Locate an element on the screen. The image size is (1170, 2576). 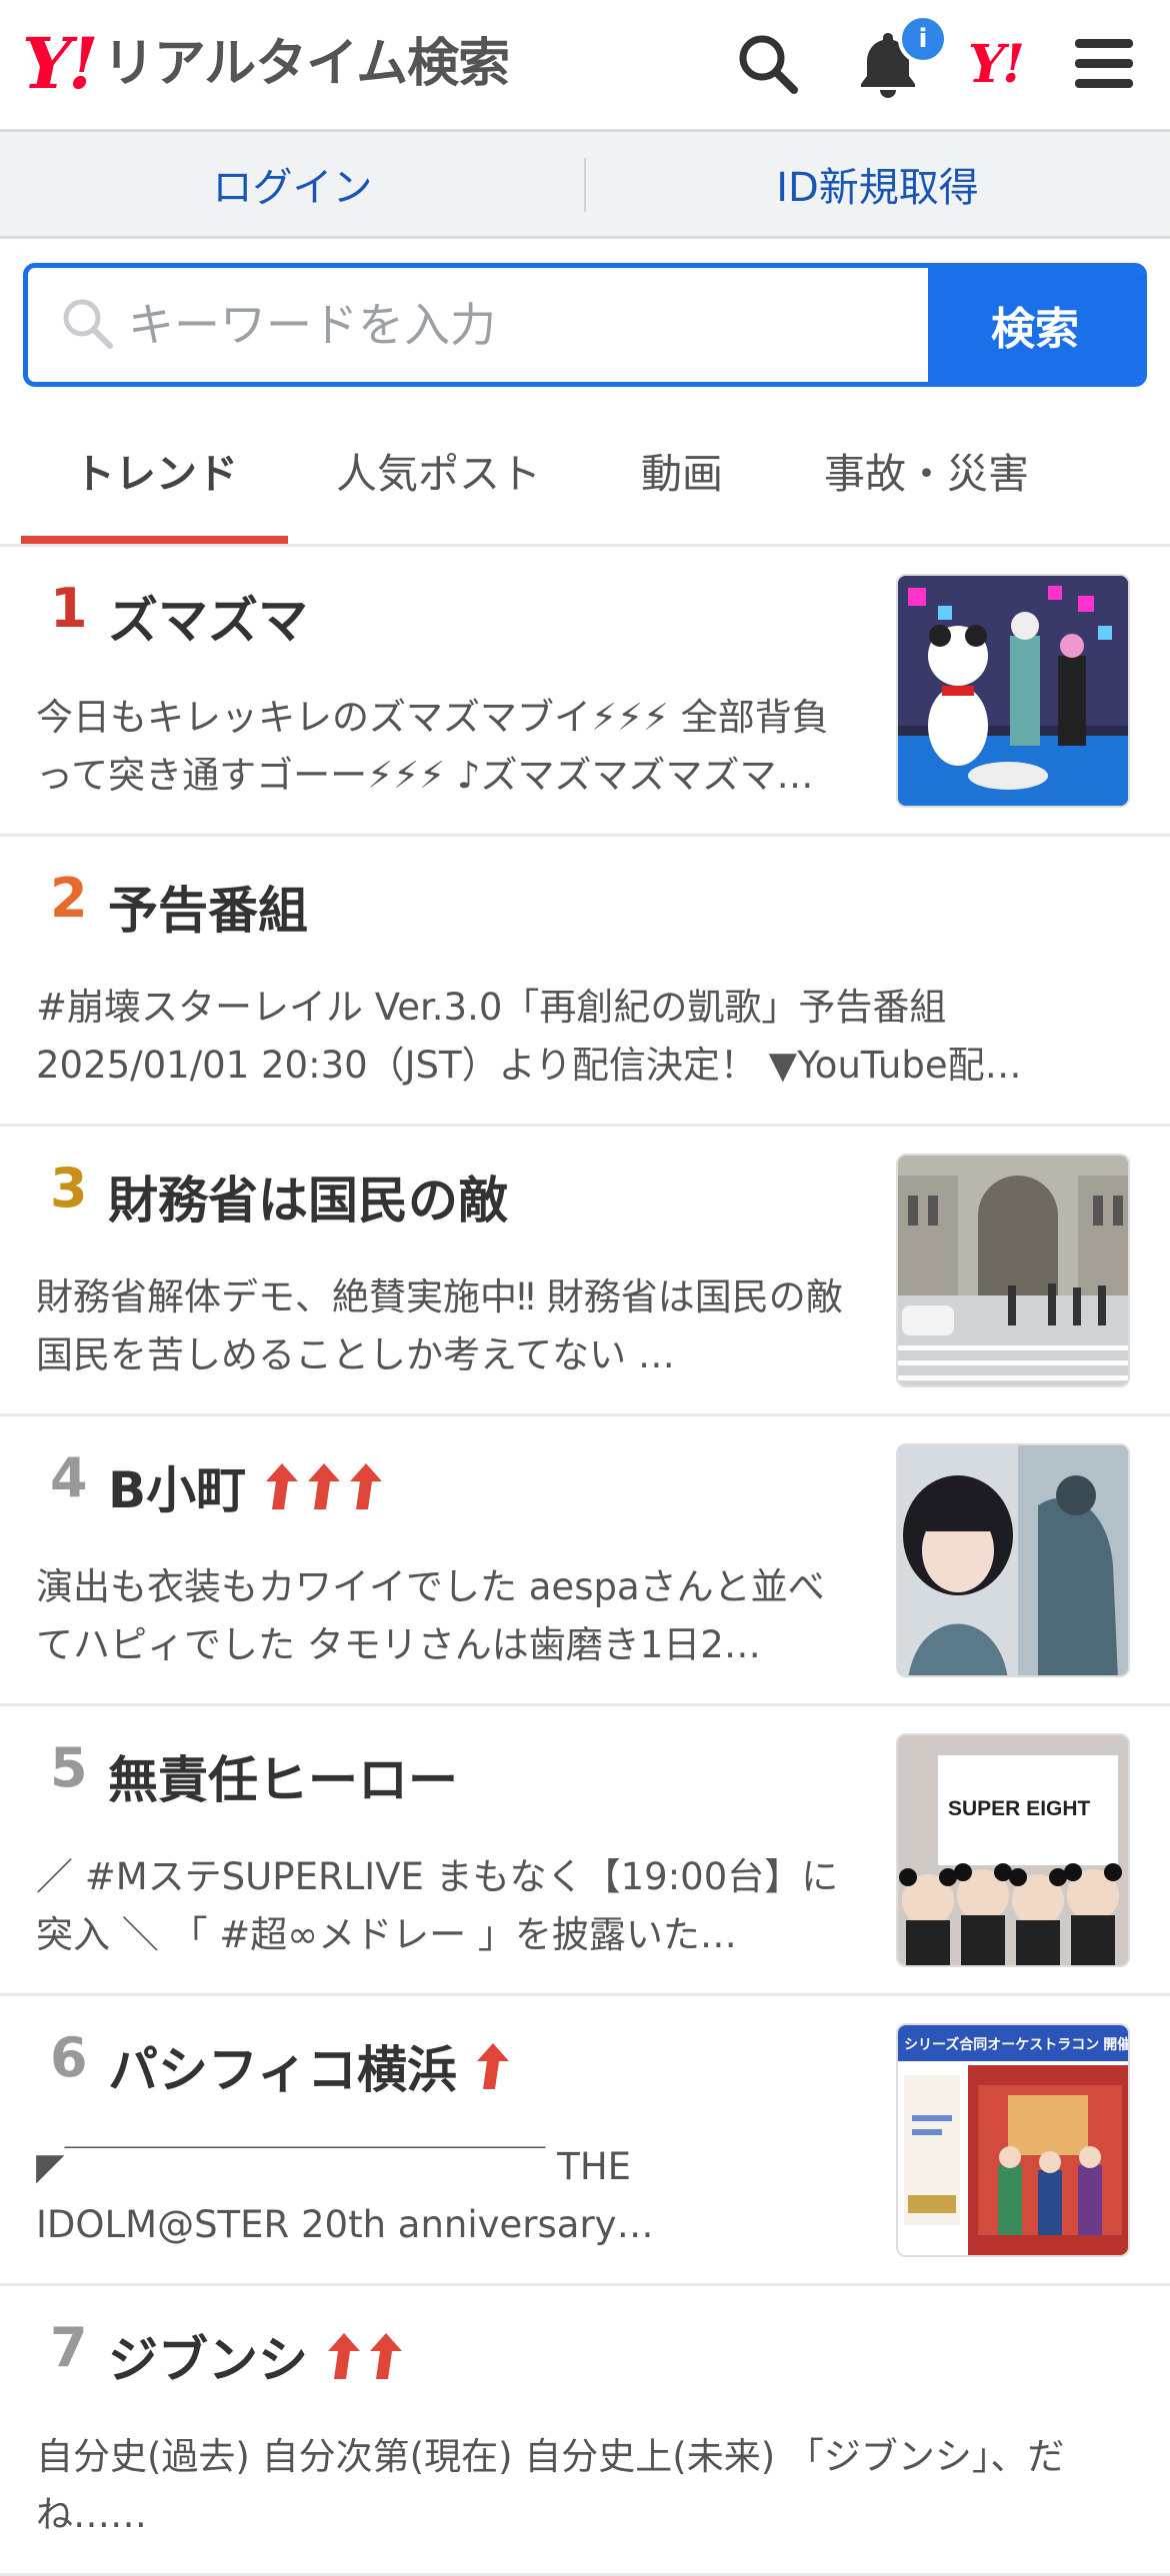
trend-thumbnail: SUPER EIGHT is located at coordinates (1013, 1850).